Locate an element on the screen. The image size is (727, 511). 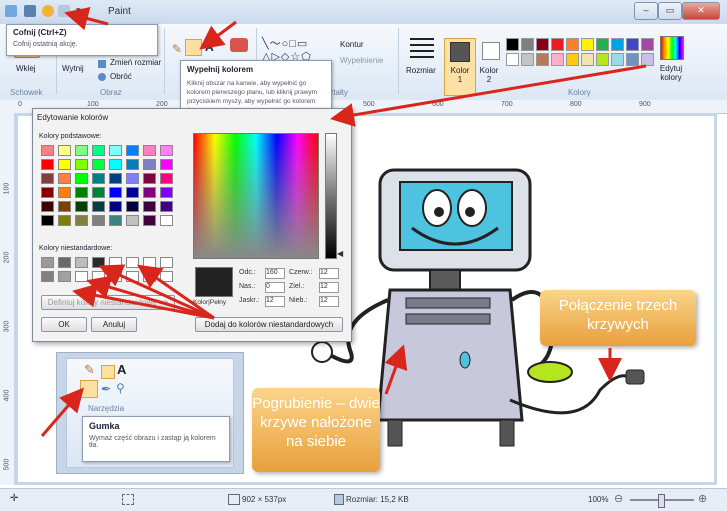
zoom-slider-handle is located at coordinates (661, 501).